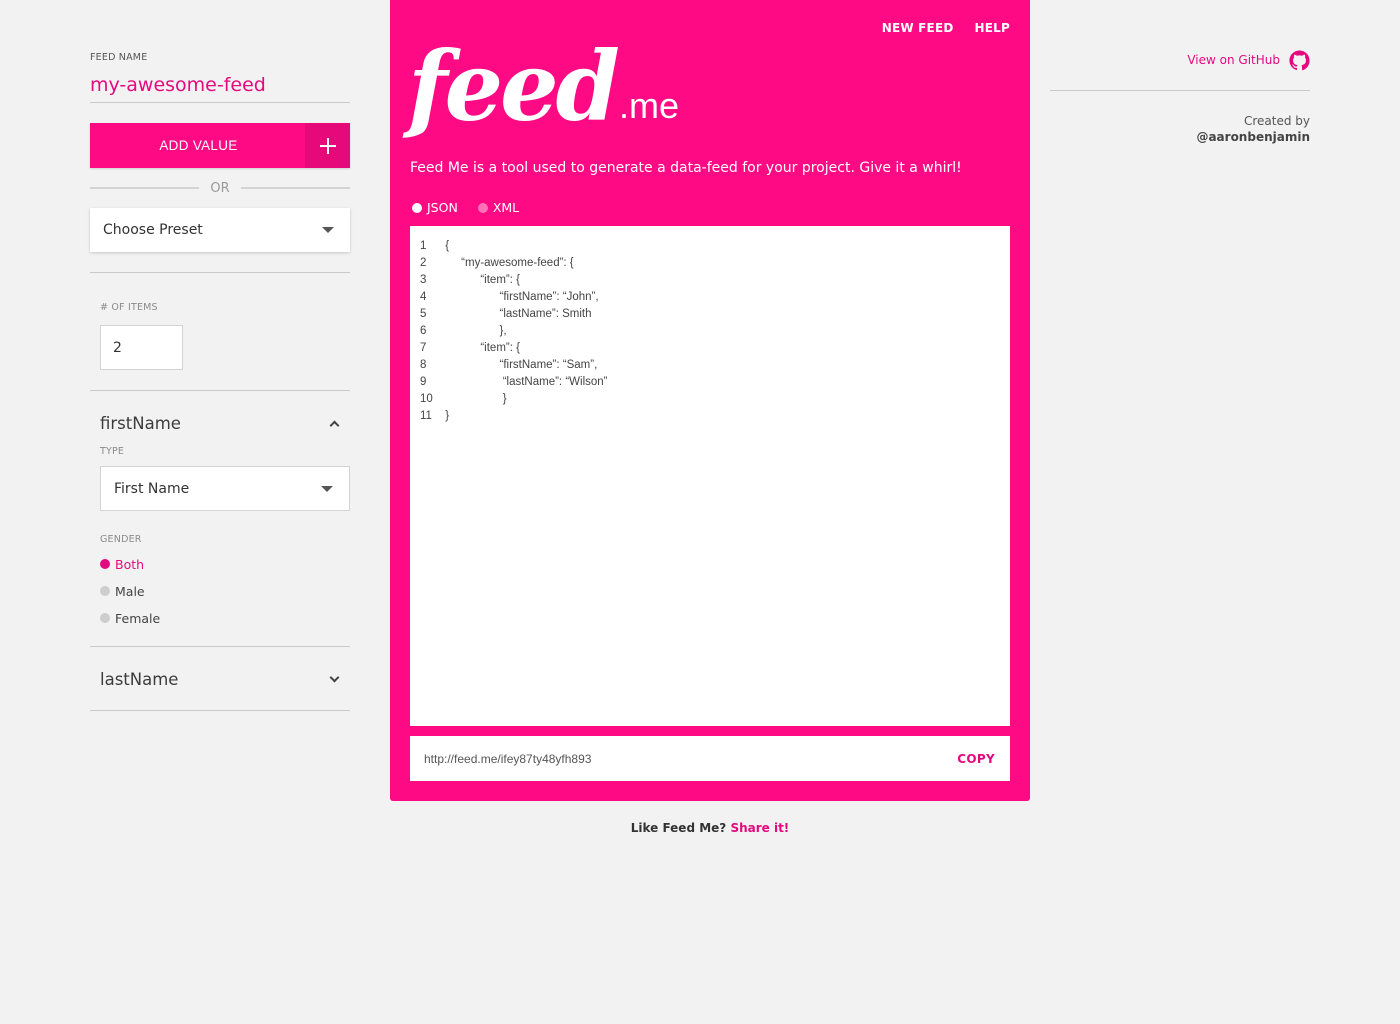  Describe the element at coordinates (423, 246) in the screenshot. I see `line-number: 1` at that location.